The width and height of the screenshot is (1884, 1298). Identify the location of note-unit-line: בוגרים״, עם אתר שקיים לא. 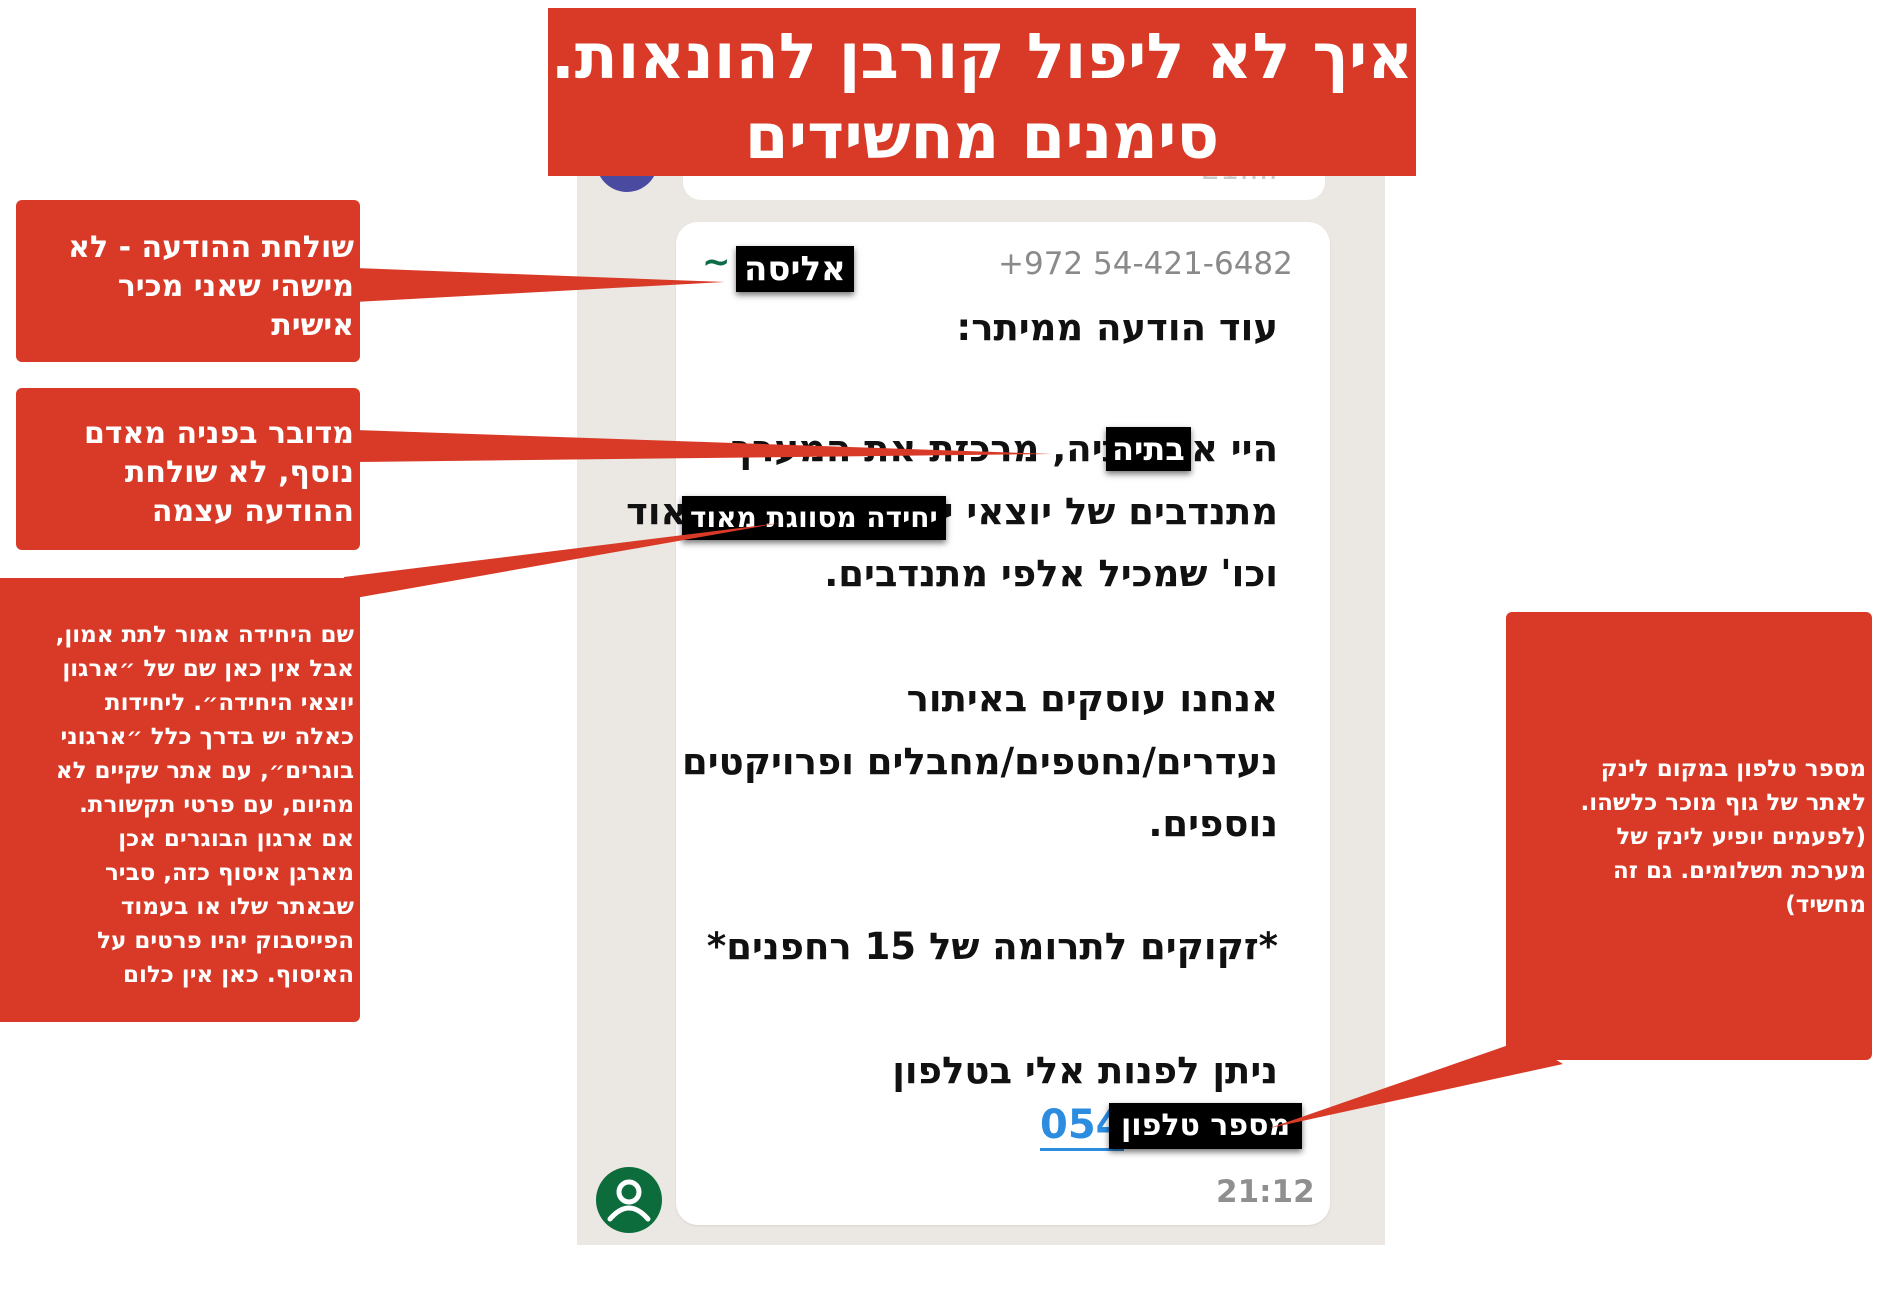
(204, 771).